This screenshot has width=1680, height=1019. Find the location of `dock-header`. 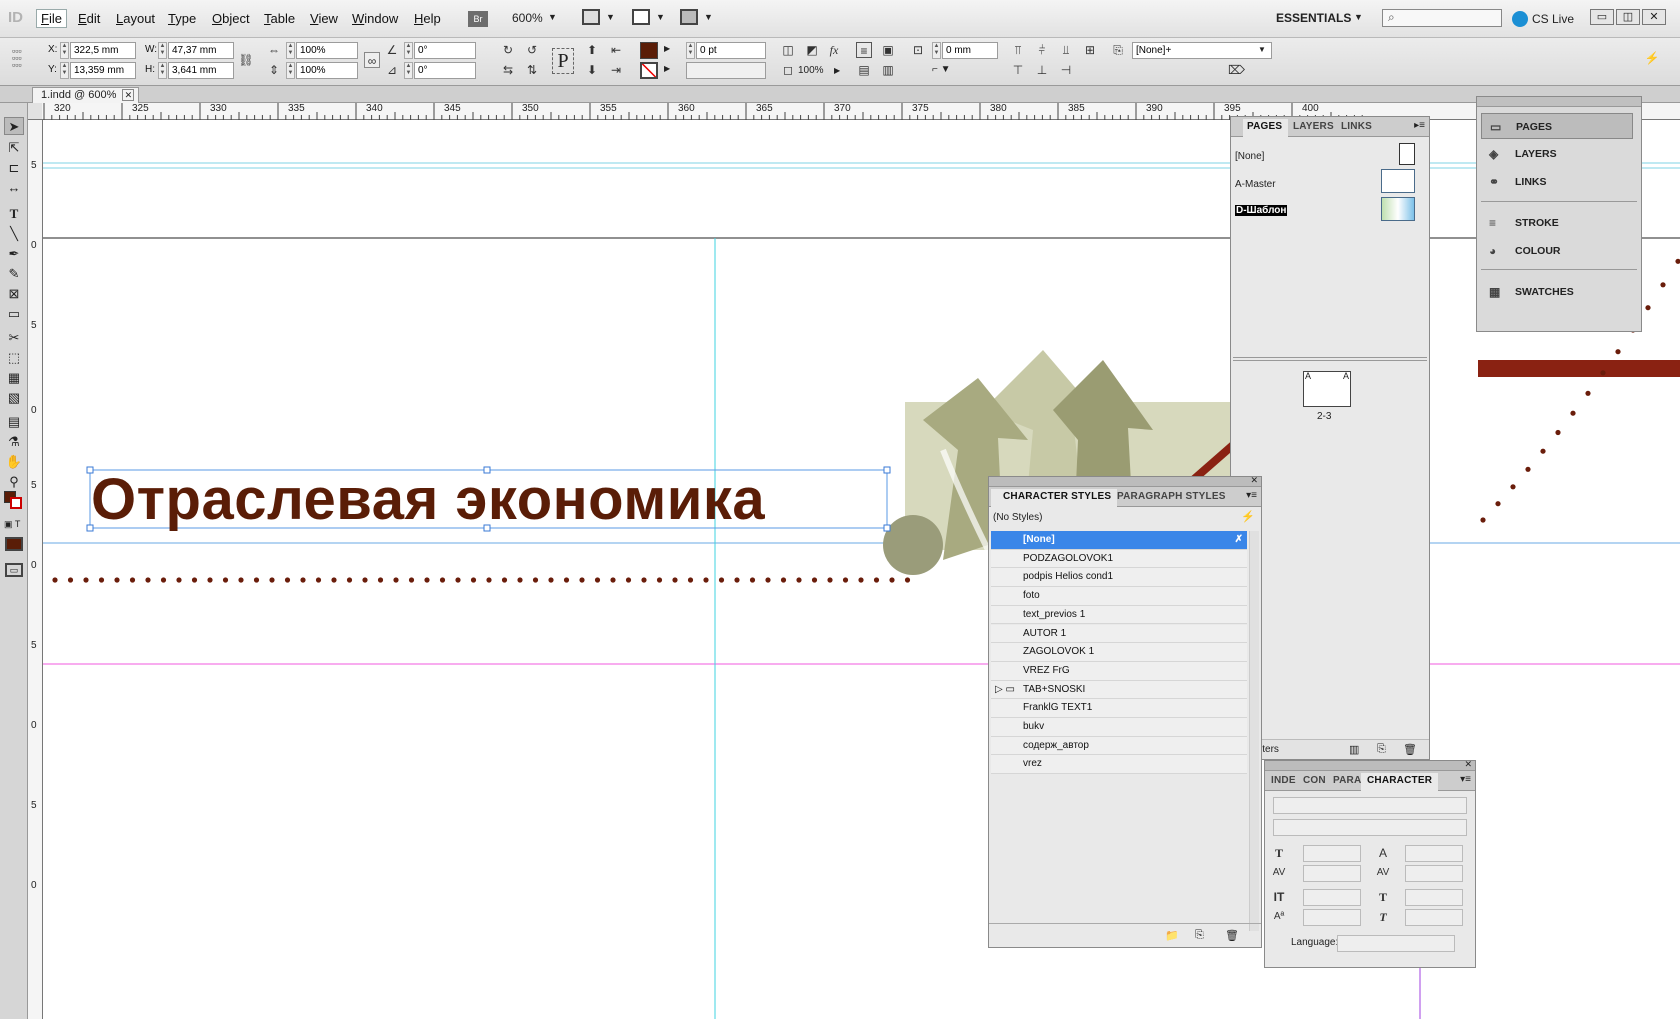

dock-header is located at coordinates (1559, 102).